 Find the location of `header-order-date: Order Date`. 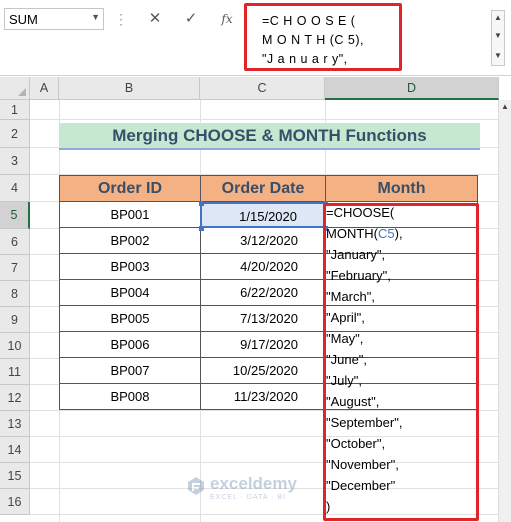

header-order-date: Order Date is located at coordinates (263, 188).